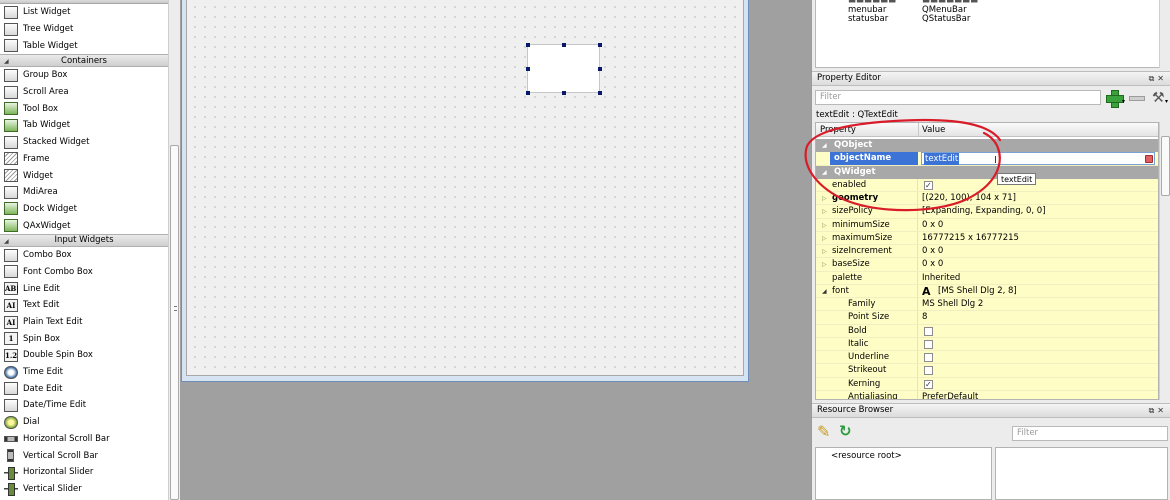 This screenshot has height=500, width=1170. Describe the element at coordinates (84, 225) in the screenshot. I see `widget-item-qax-widget: QAxWidget` at that location.